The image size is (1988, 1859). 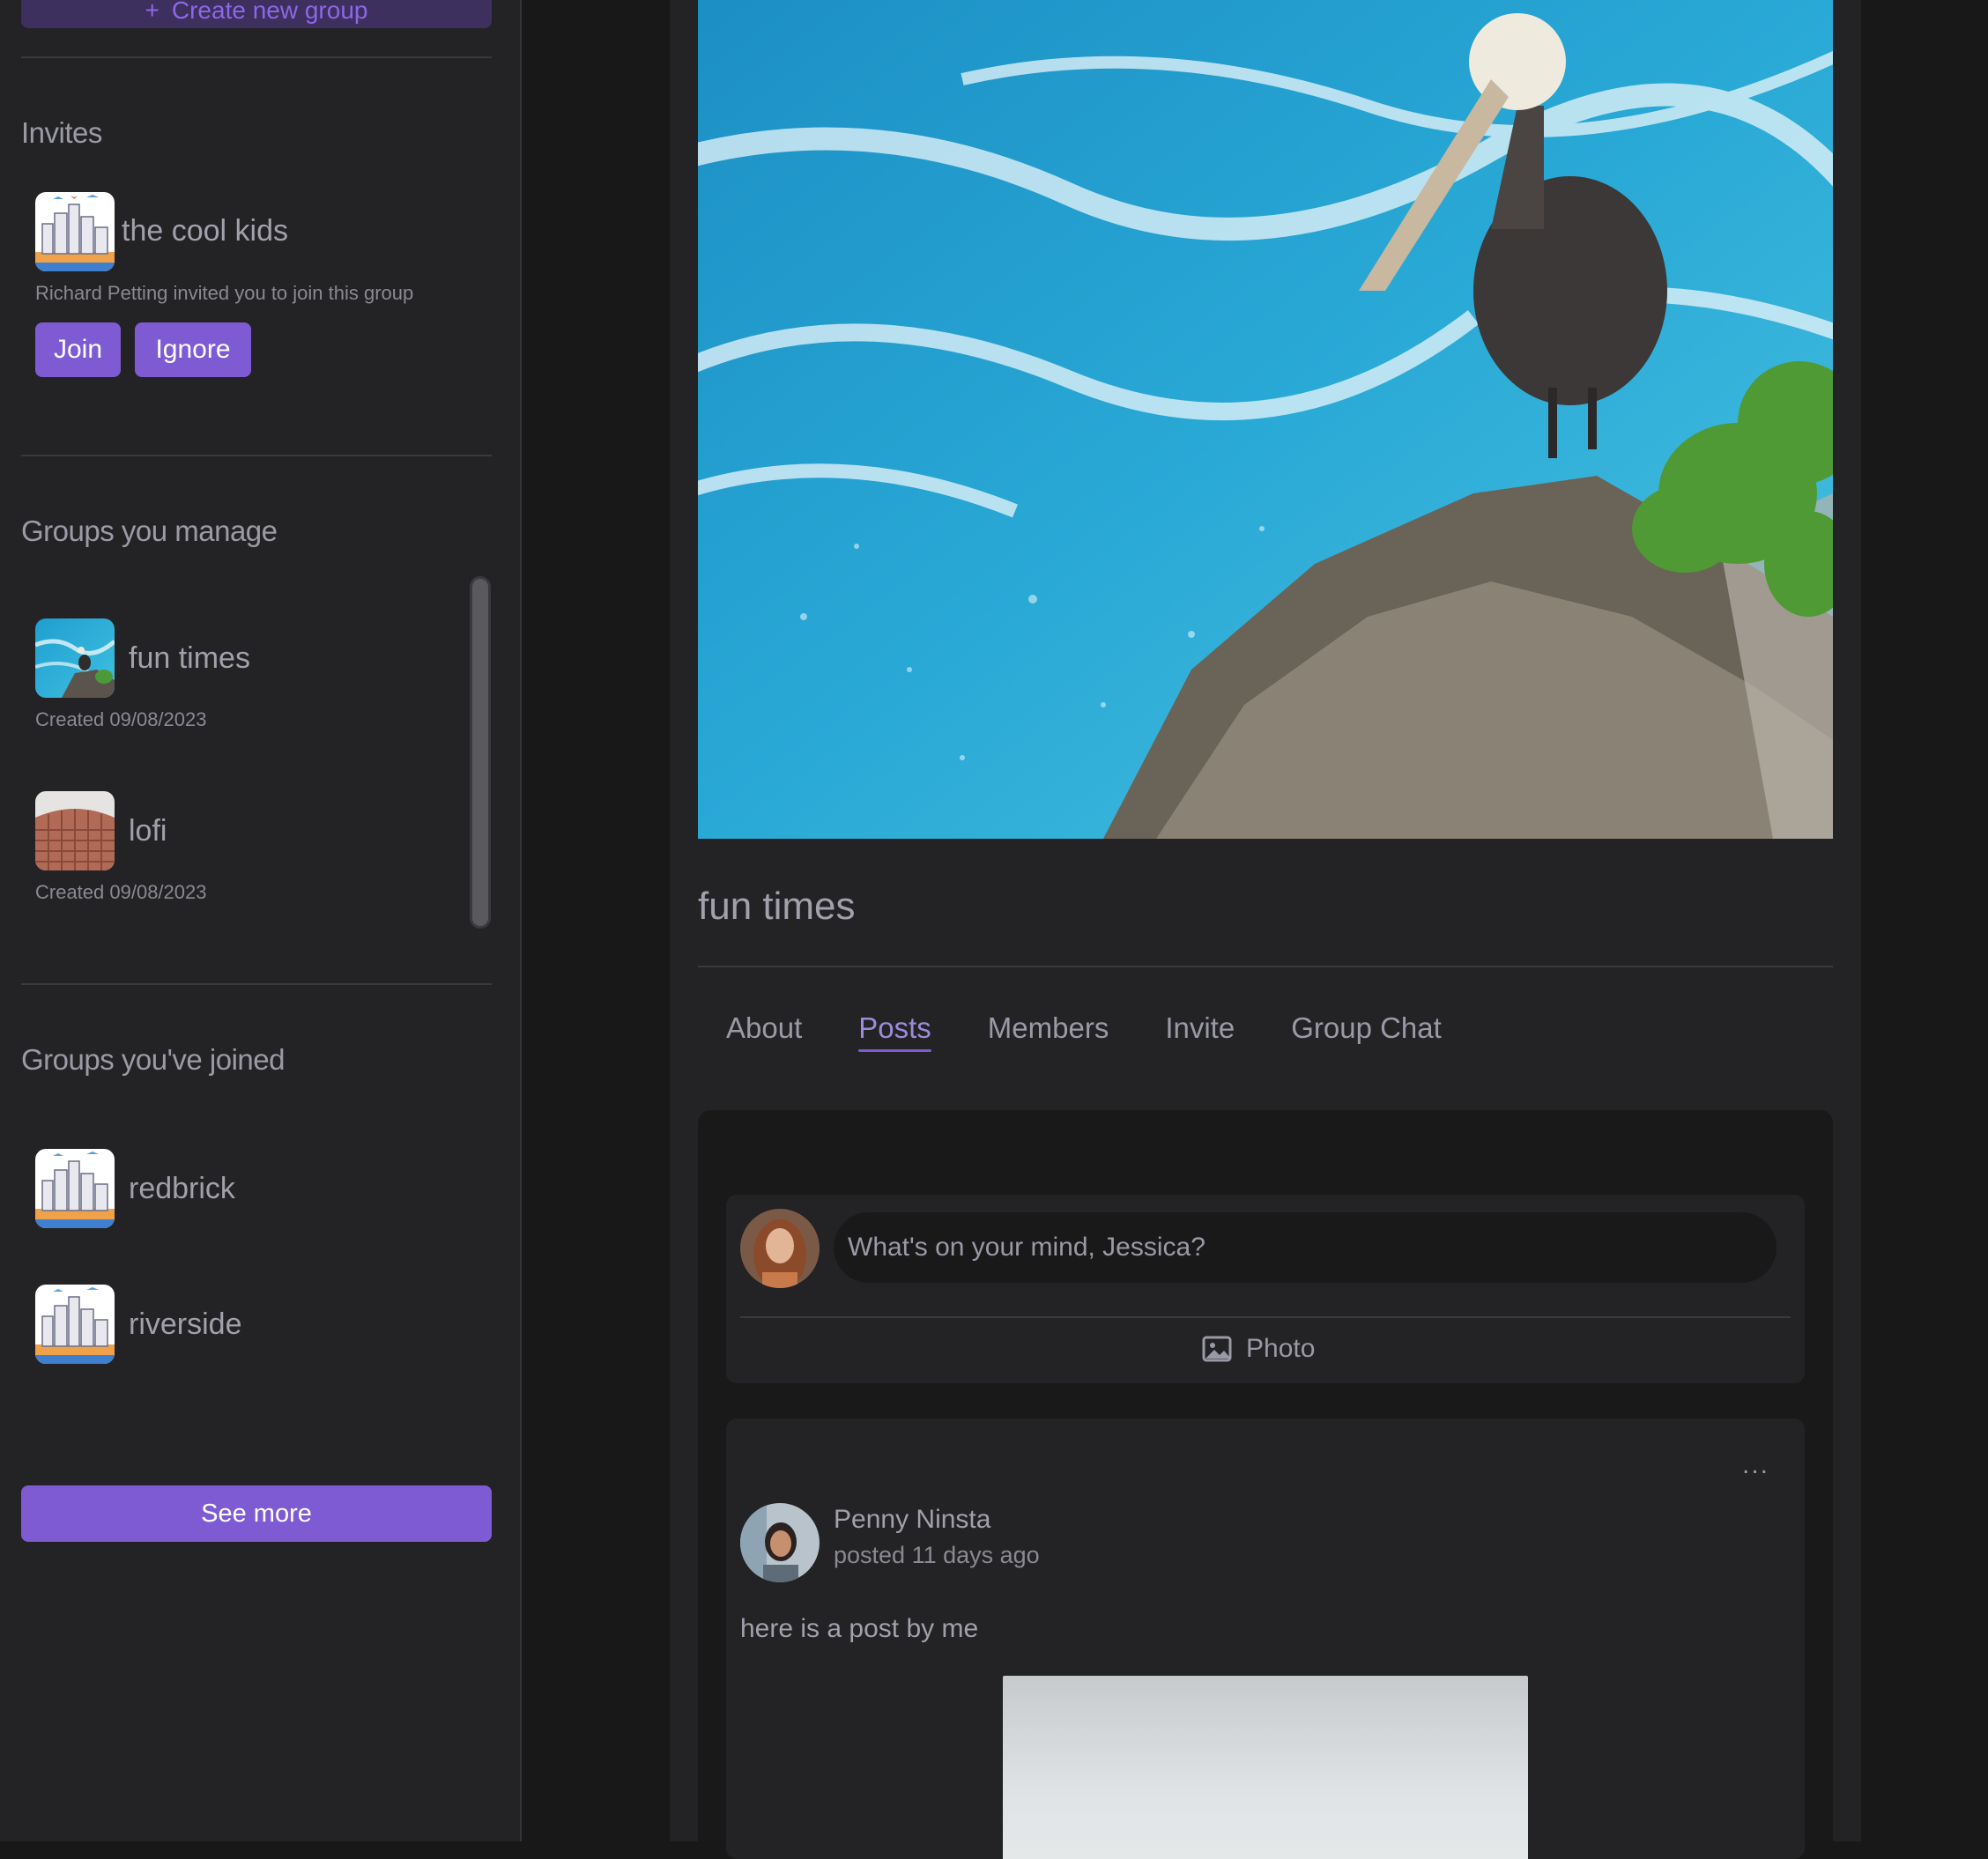 I want to click on invites-heading: Invites, so click(x=62, y=132).